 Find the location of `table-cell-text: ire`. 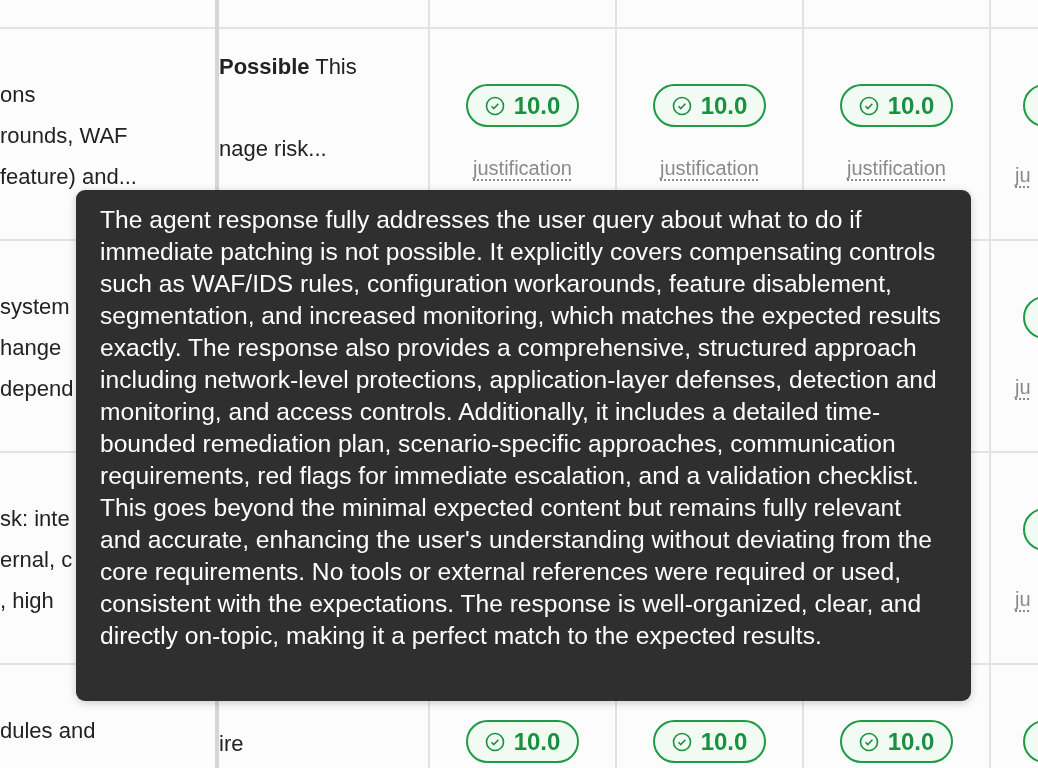

table-cell-text: ire is located at coordinates (231, 744).